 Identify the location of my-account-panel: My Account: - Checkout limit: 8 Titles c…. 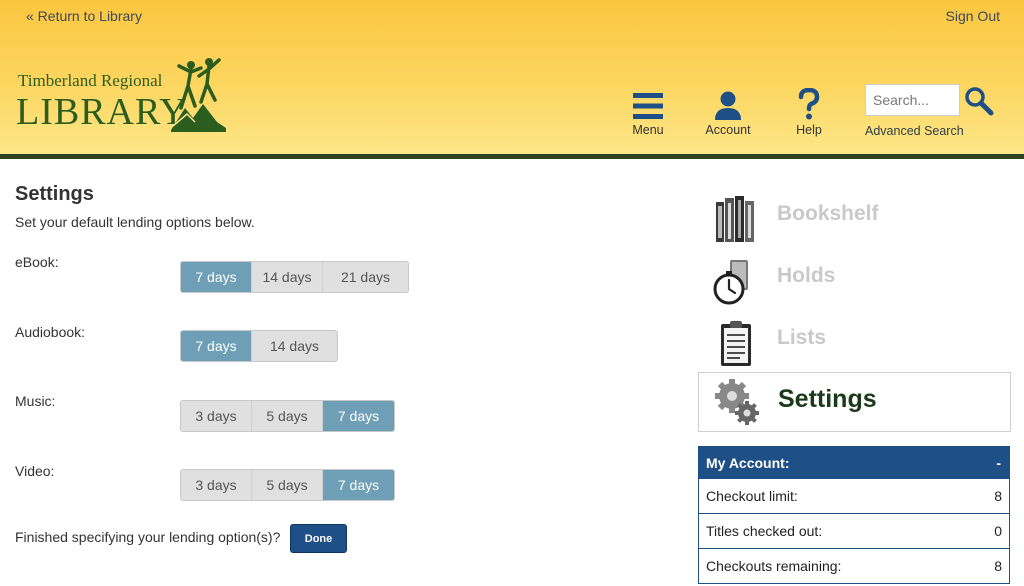
(854, 515).